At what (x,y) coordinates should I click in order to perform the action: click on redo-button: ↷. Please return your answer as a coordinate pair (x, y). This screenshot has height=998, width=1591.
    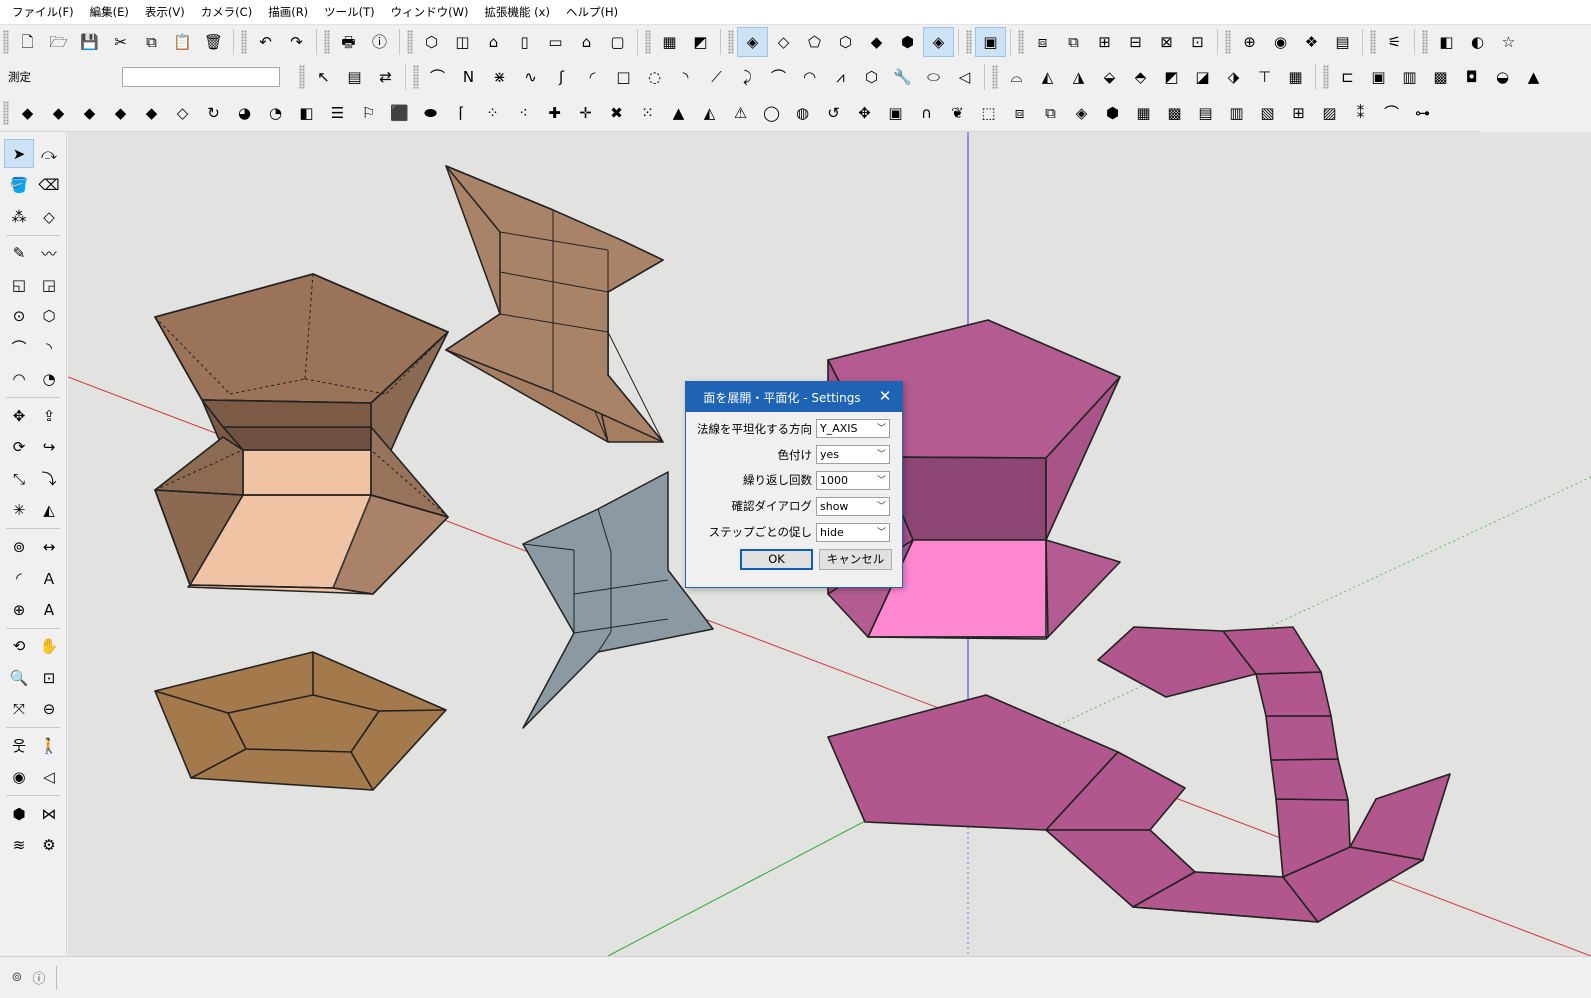
    Looking at the image, I should click on (296, 42).